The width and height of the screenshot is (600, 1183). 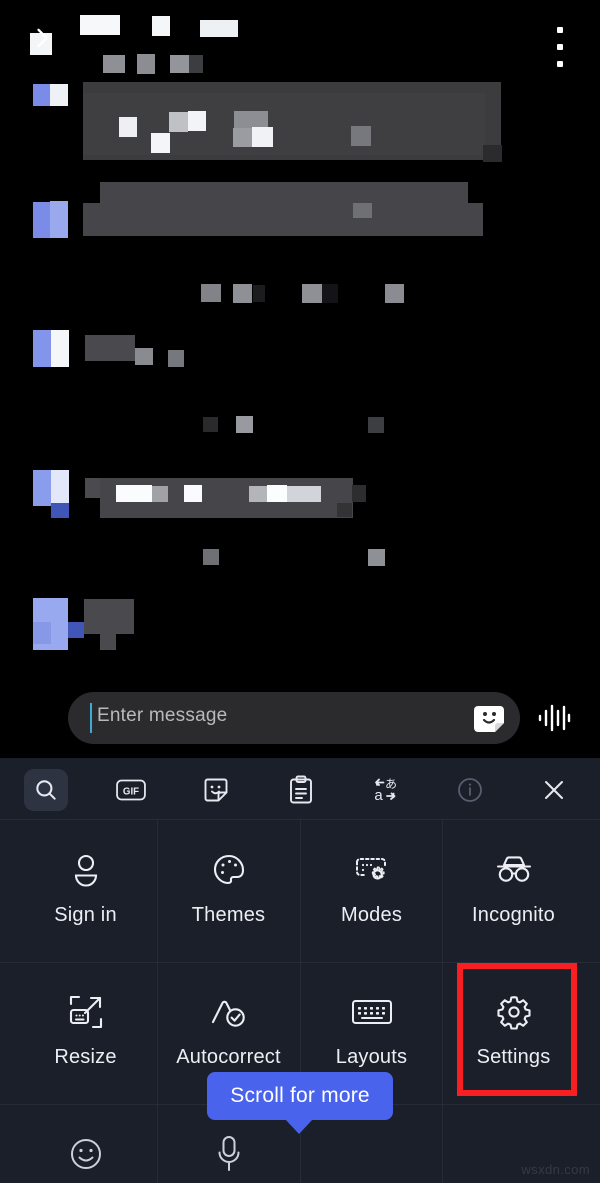 What do you see at coordinates (86, 1012) in the screenshot?
I see `resize-icon` at bounding box center [86, 1012].